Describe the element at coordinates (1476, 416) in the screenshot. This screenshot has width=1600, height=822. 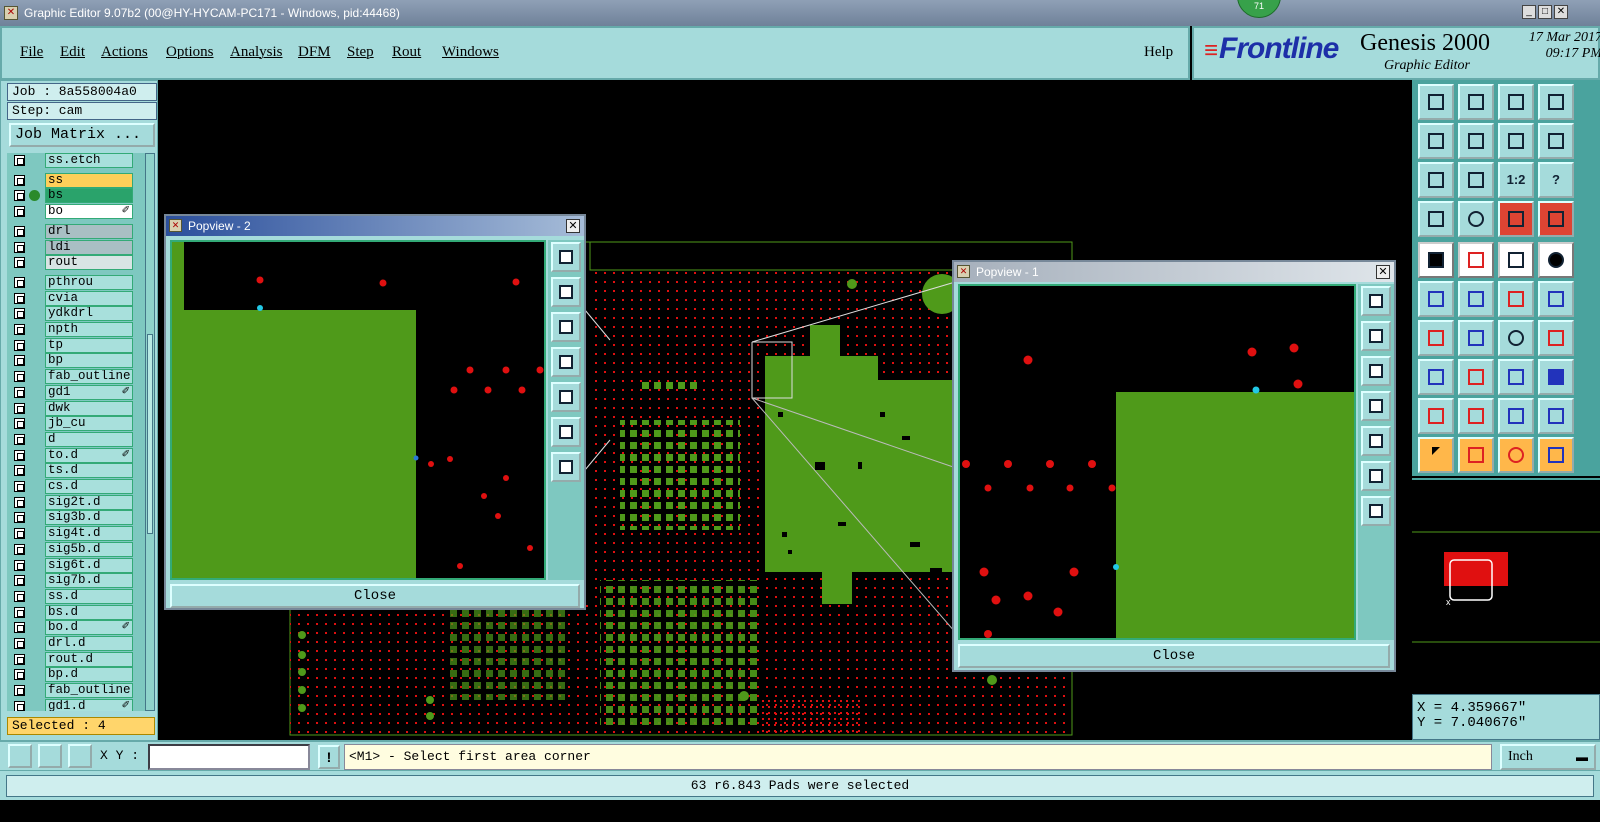
I see `triangle-a-icon` at that location.